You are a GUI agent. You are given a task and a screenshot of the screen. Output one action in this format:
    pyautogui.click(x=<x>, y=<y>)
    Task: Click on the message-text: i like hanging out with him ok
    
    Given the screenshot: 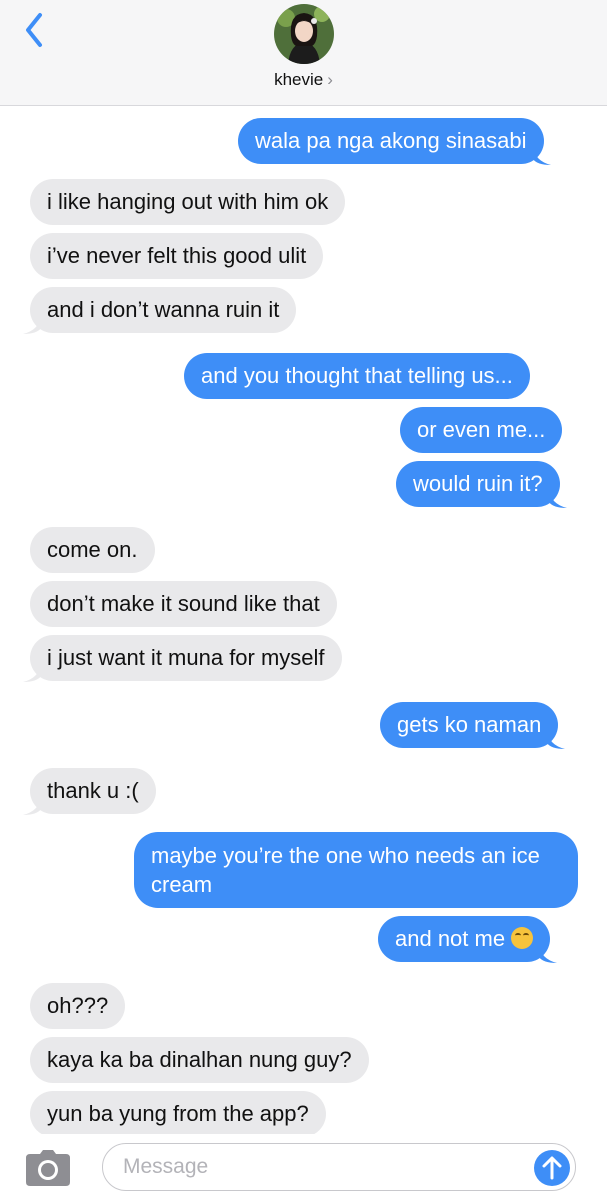 What is the action you would take?
    pyautogui.click(x=188, y=201)
    